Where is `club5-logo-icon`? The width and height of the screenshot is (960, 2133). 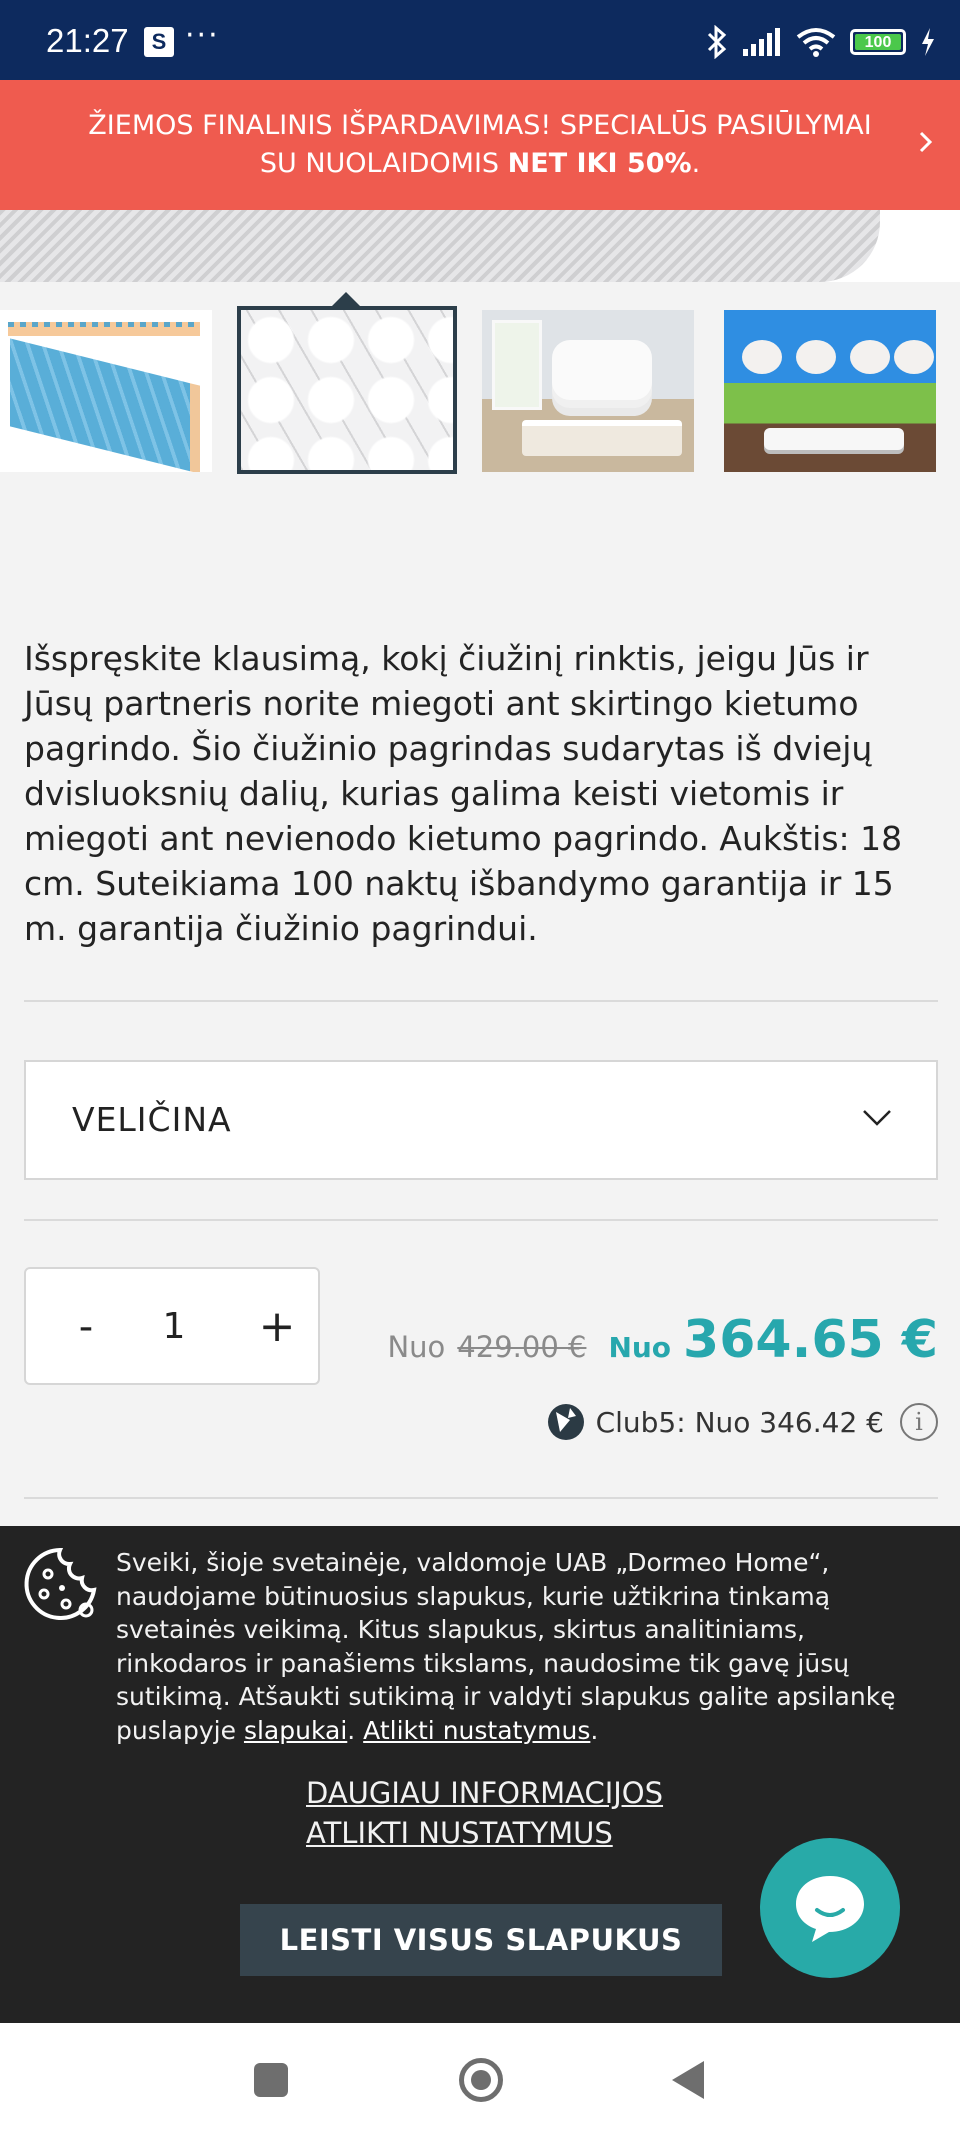 club5-logo-icon is located at coordinates (565, 1422).